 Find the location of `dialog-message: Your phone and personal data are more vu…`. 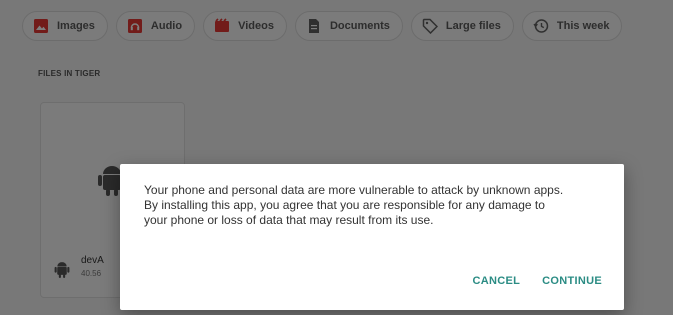

dialog-message: Your phone and personal data are more vu… is located at coordinates (354, 205).